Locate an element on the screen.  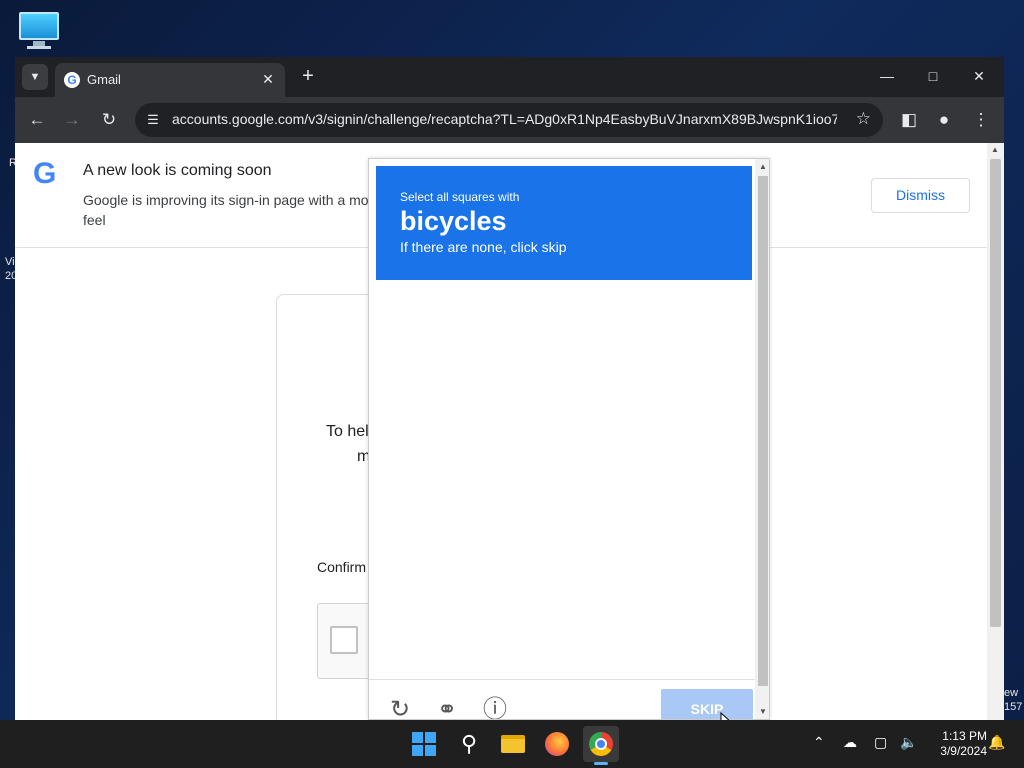
close-tab-icon: ✕ is located at coordinates (268, 79).